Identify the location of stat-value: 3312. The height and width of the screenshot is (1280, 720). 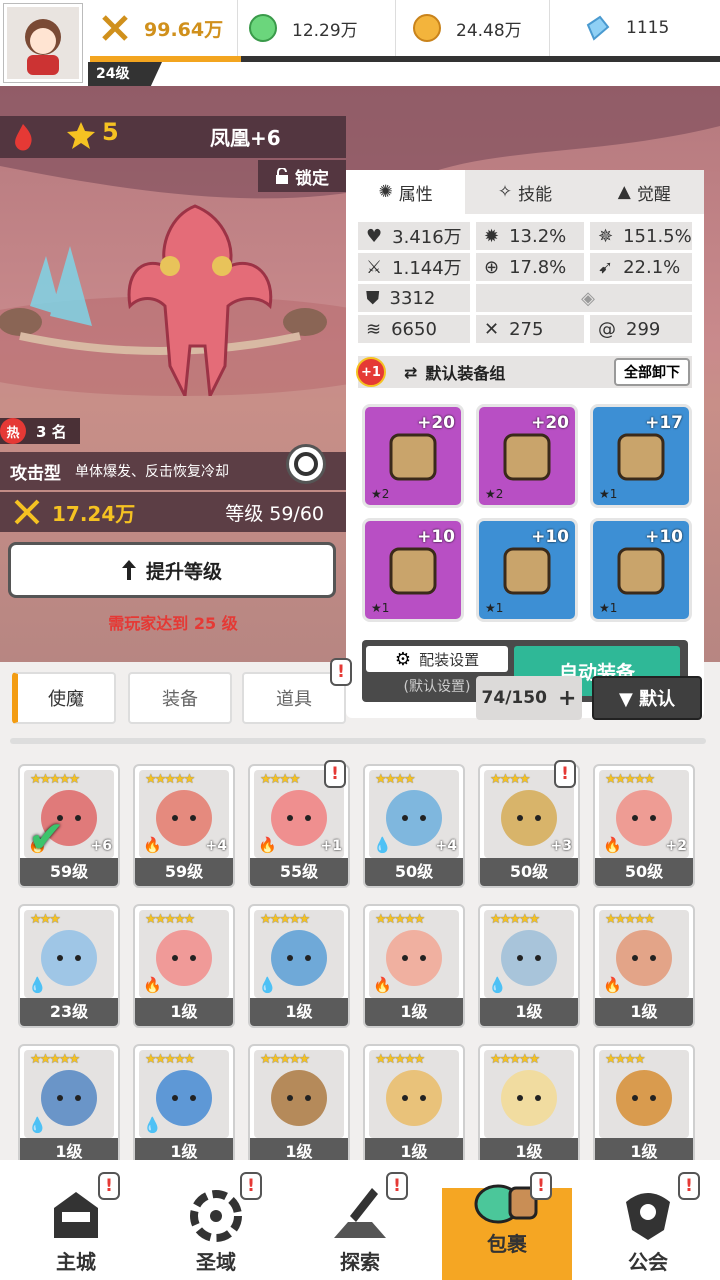
(412, 298).